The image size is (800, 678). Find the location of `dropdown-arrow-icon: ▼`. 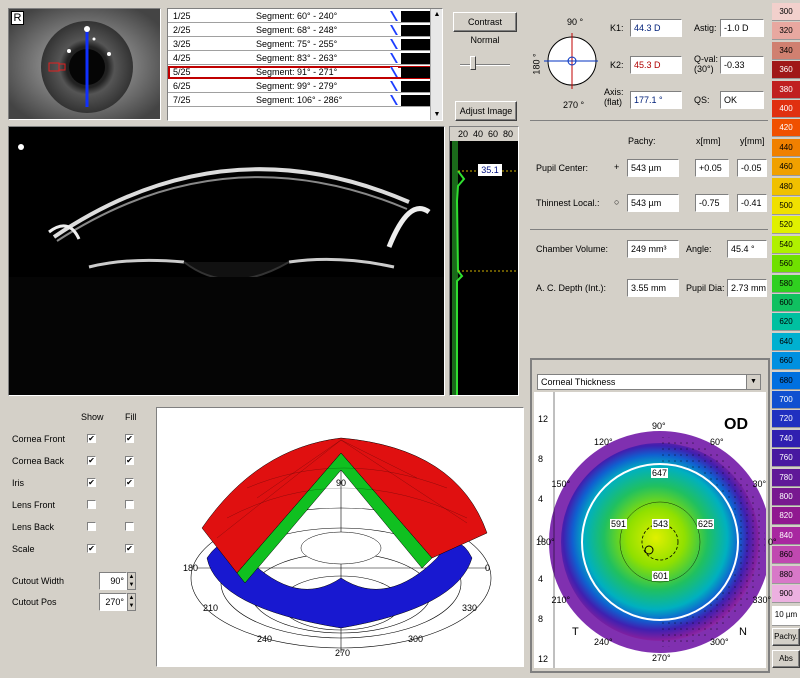

dropdown-arrow-icon: ▼ is located at coordinates (753, 382).